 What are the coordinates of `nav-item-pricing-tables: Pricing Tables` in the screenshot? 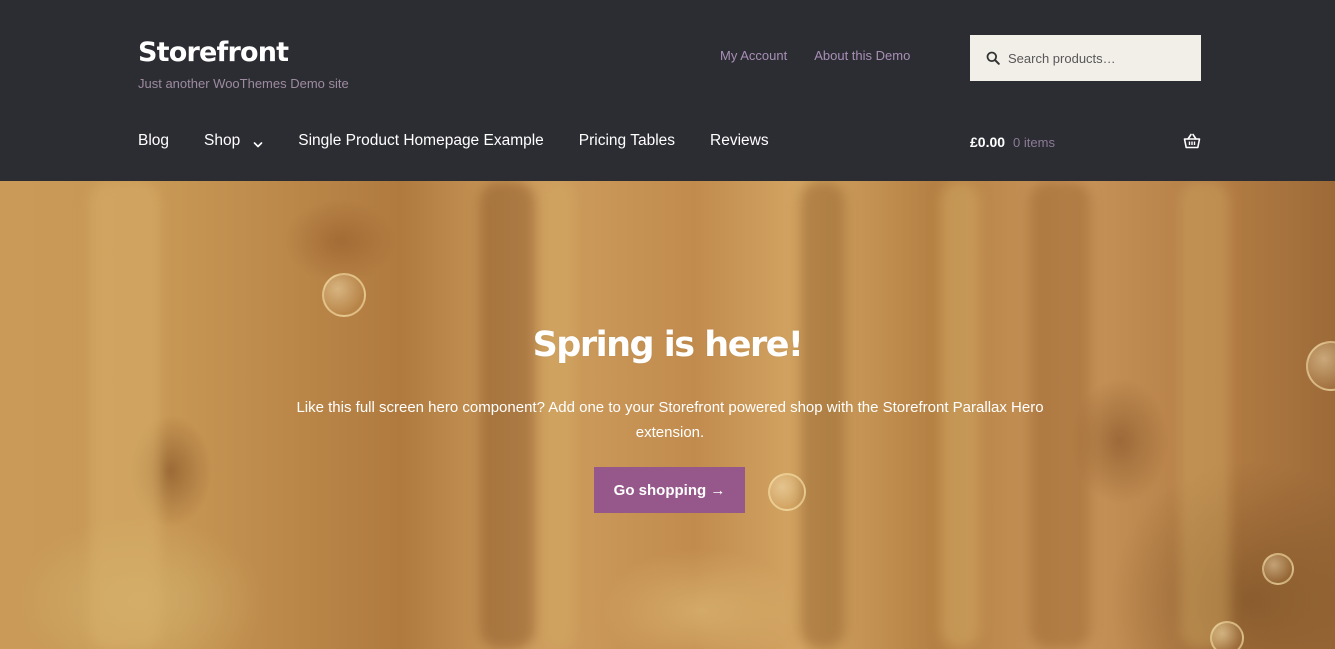 It's located at (627, 141).